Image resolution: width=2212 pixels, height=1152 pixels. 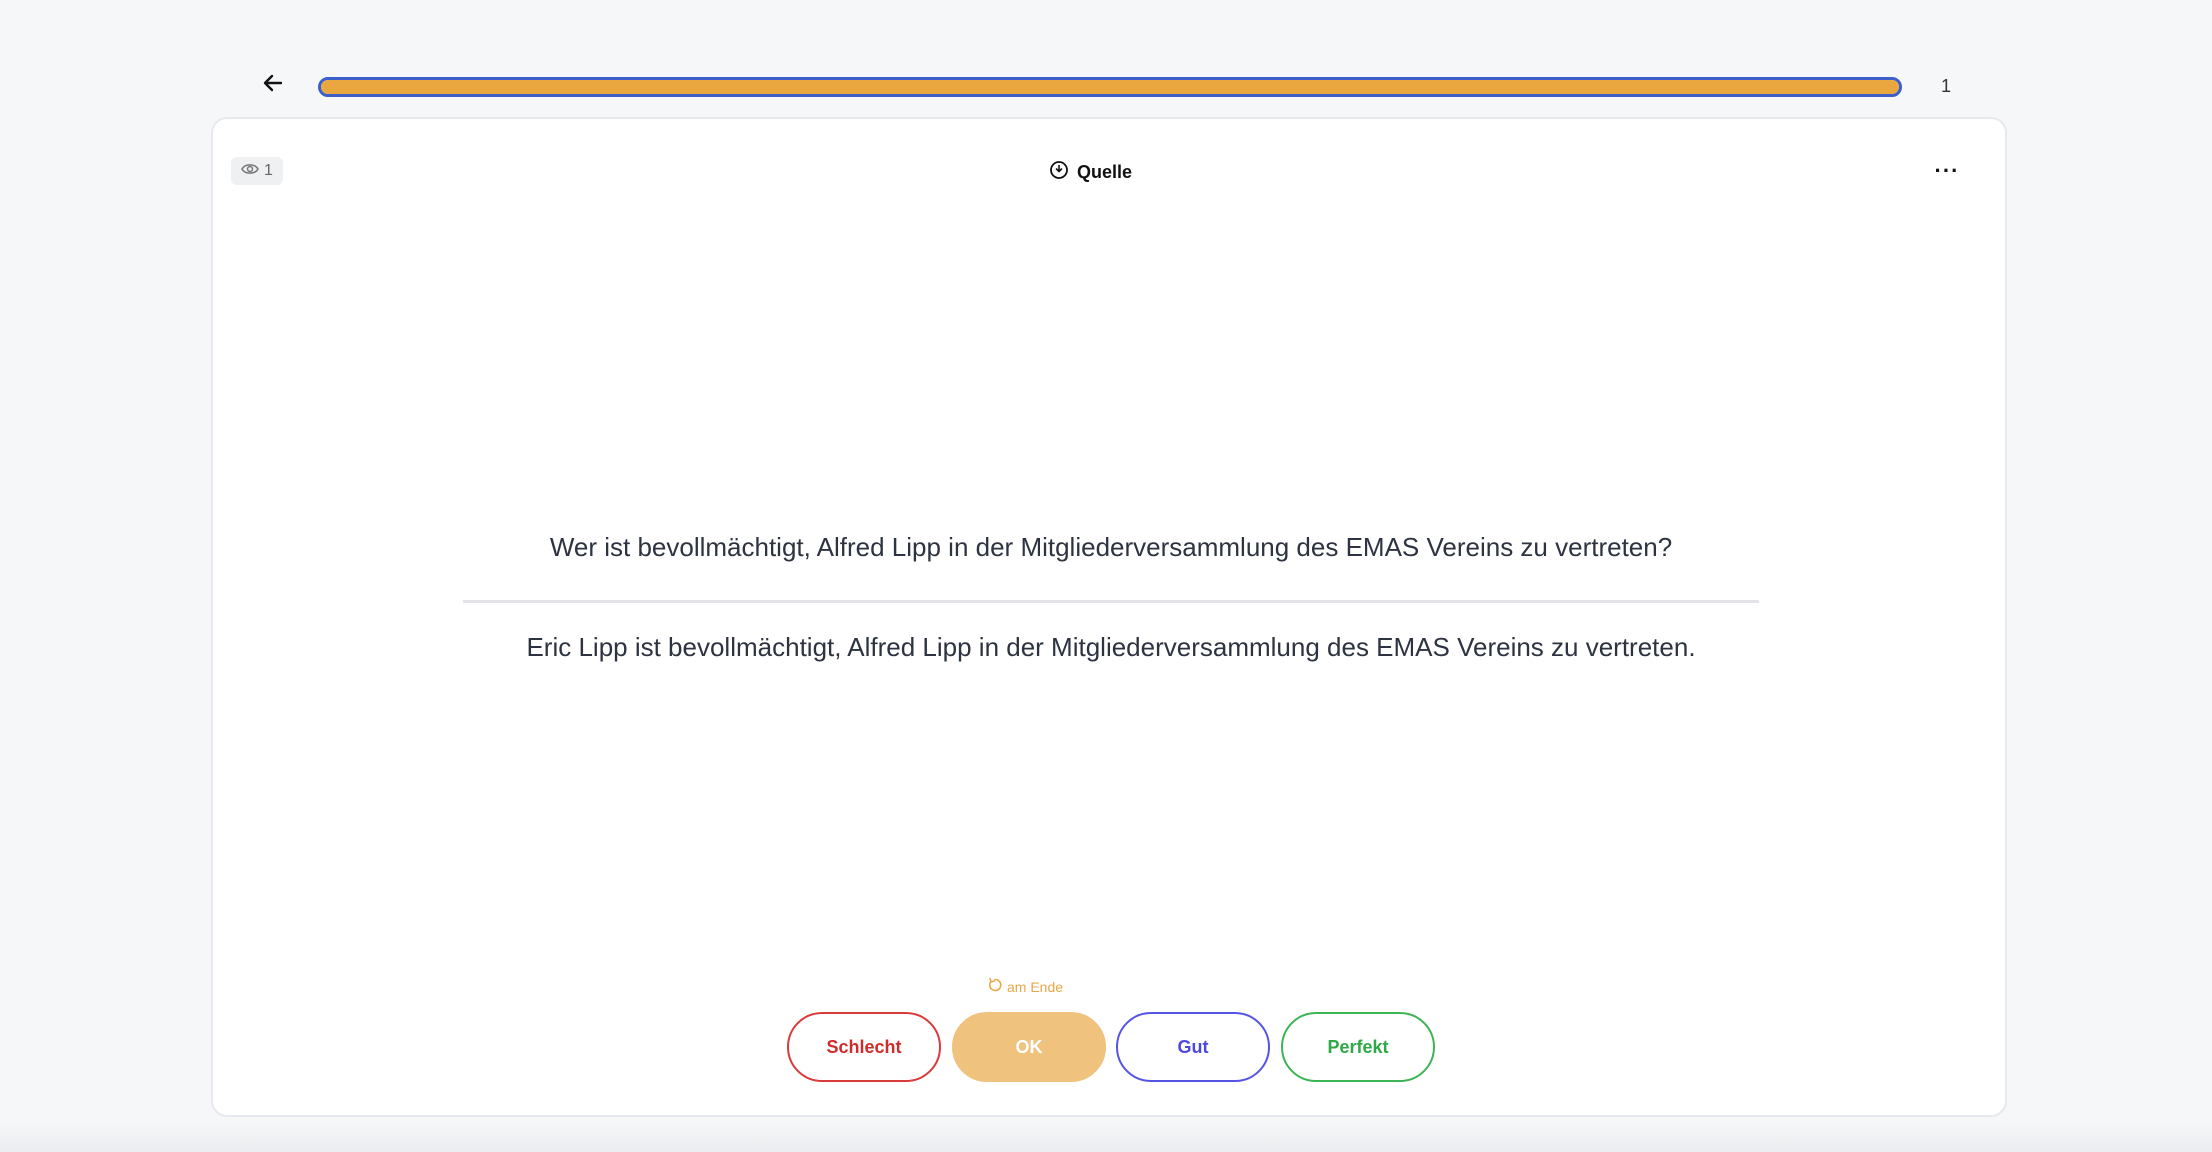 What do you see at coordinates (1358, 1047) in the screenshot?
I see `rating-perfect-button: Perfekt` at bounding box center [1358, 1047].